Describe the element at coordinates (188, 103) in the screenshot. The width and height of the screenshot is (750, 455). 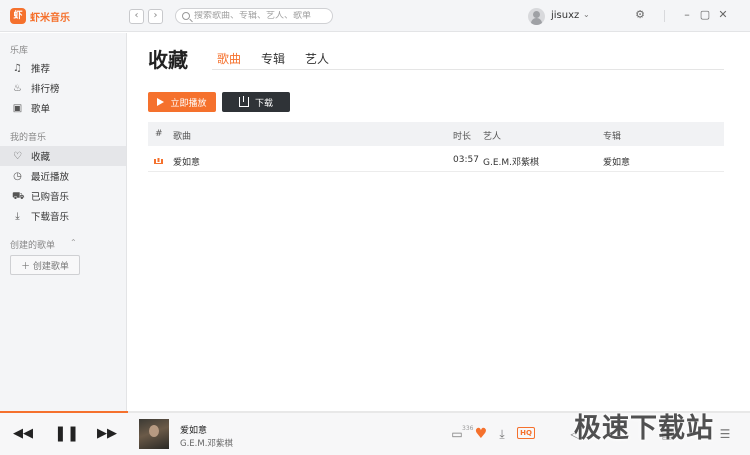
I see `play-all-label: 立即播放` at that location.